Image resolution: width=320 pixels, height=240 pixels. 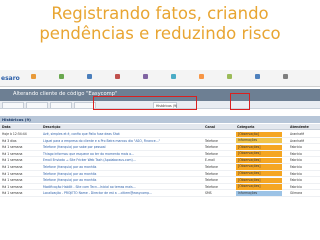 What do you see at coordinates (6, 127) in the screenshot?
I see `col-header-date: Data` at bounding box center [6, 127].